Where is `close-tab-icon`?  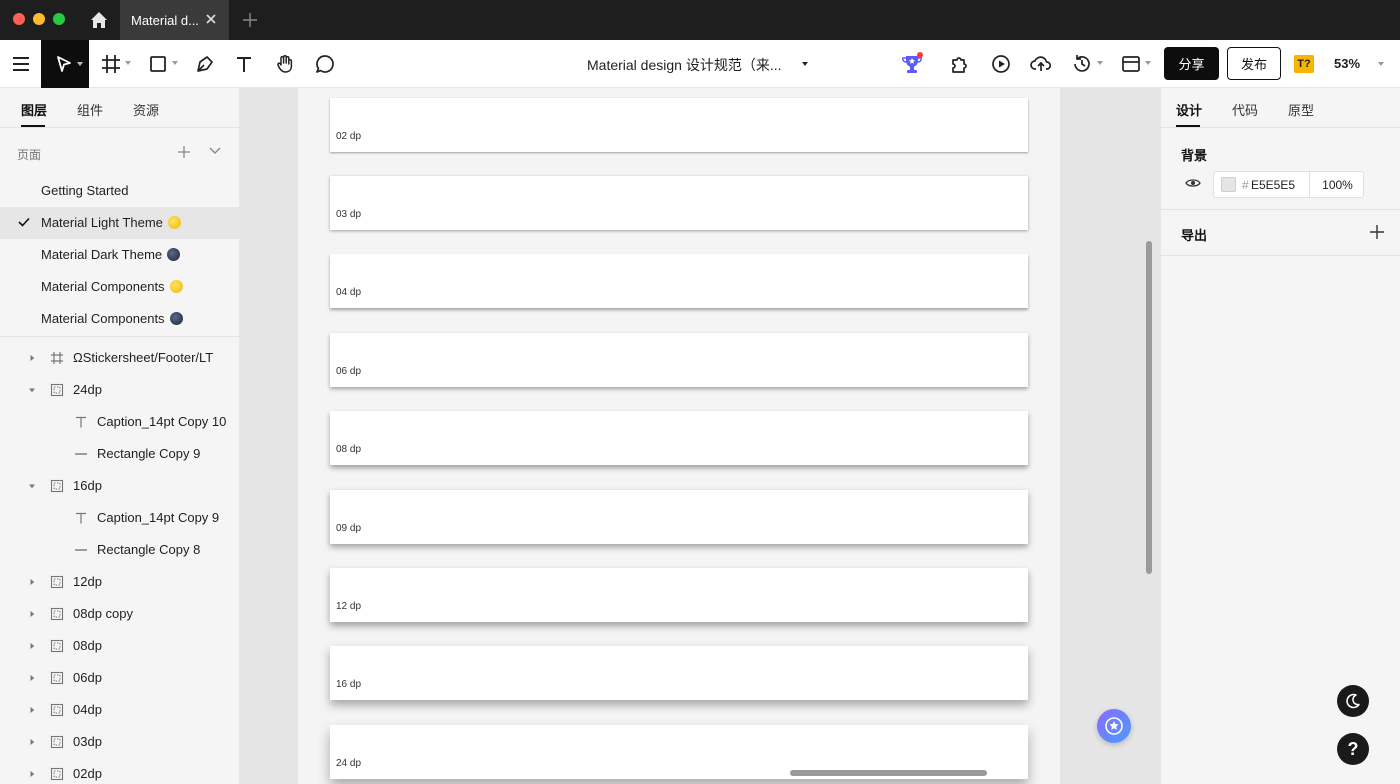 close-tab-icon is located at coordinates (211, 19).